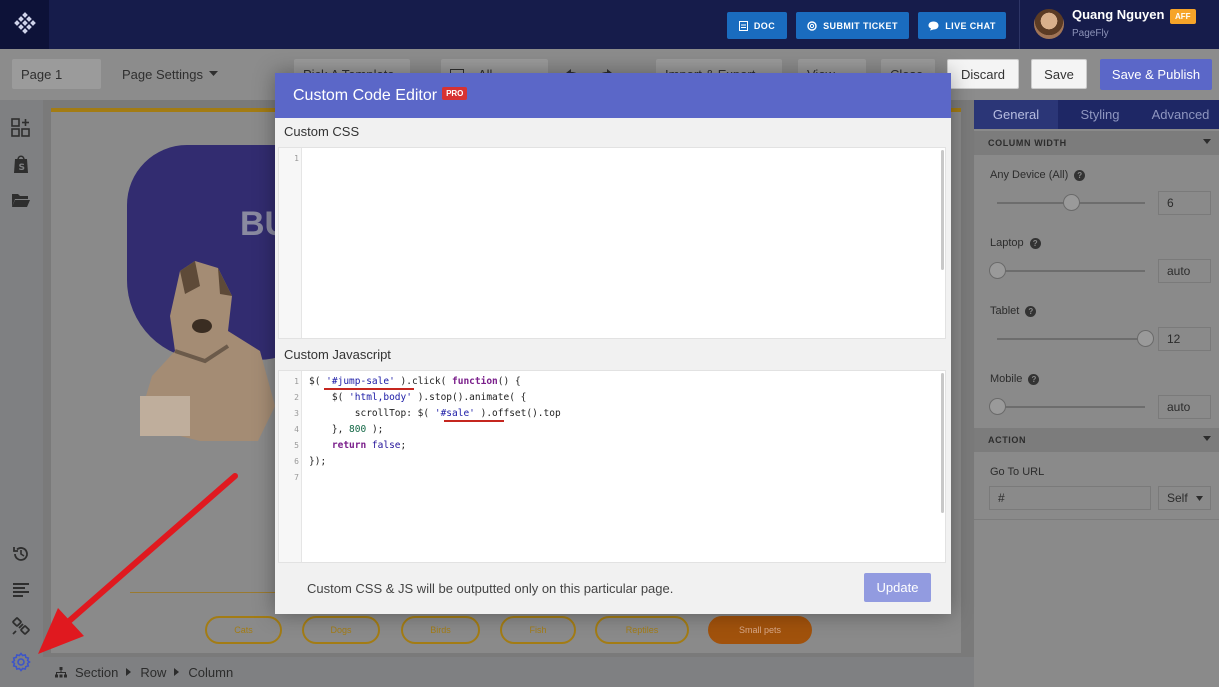 The width and height of the screenshot is (1219, 687). What do you see at coordinates (21, 590) in the screenshot?
I see `outline-button` at bounding box center [21, 590].